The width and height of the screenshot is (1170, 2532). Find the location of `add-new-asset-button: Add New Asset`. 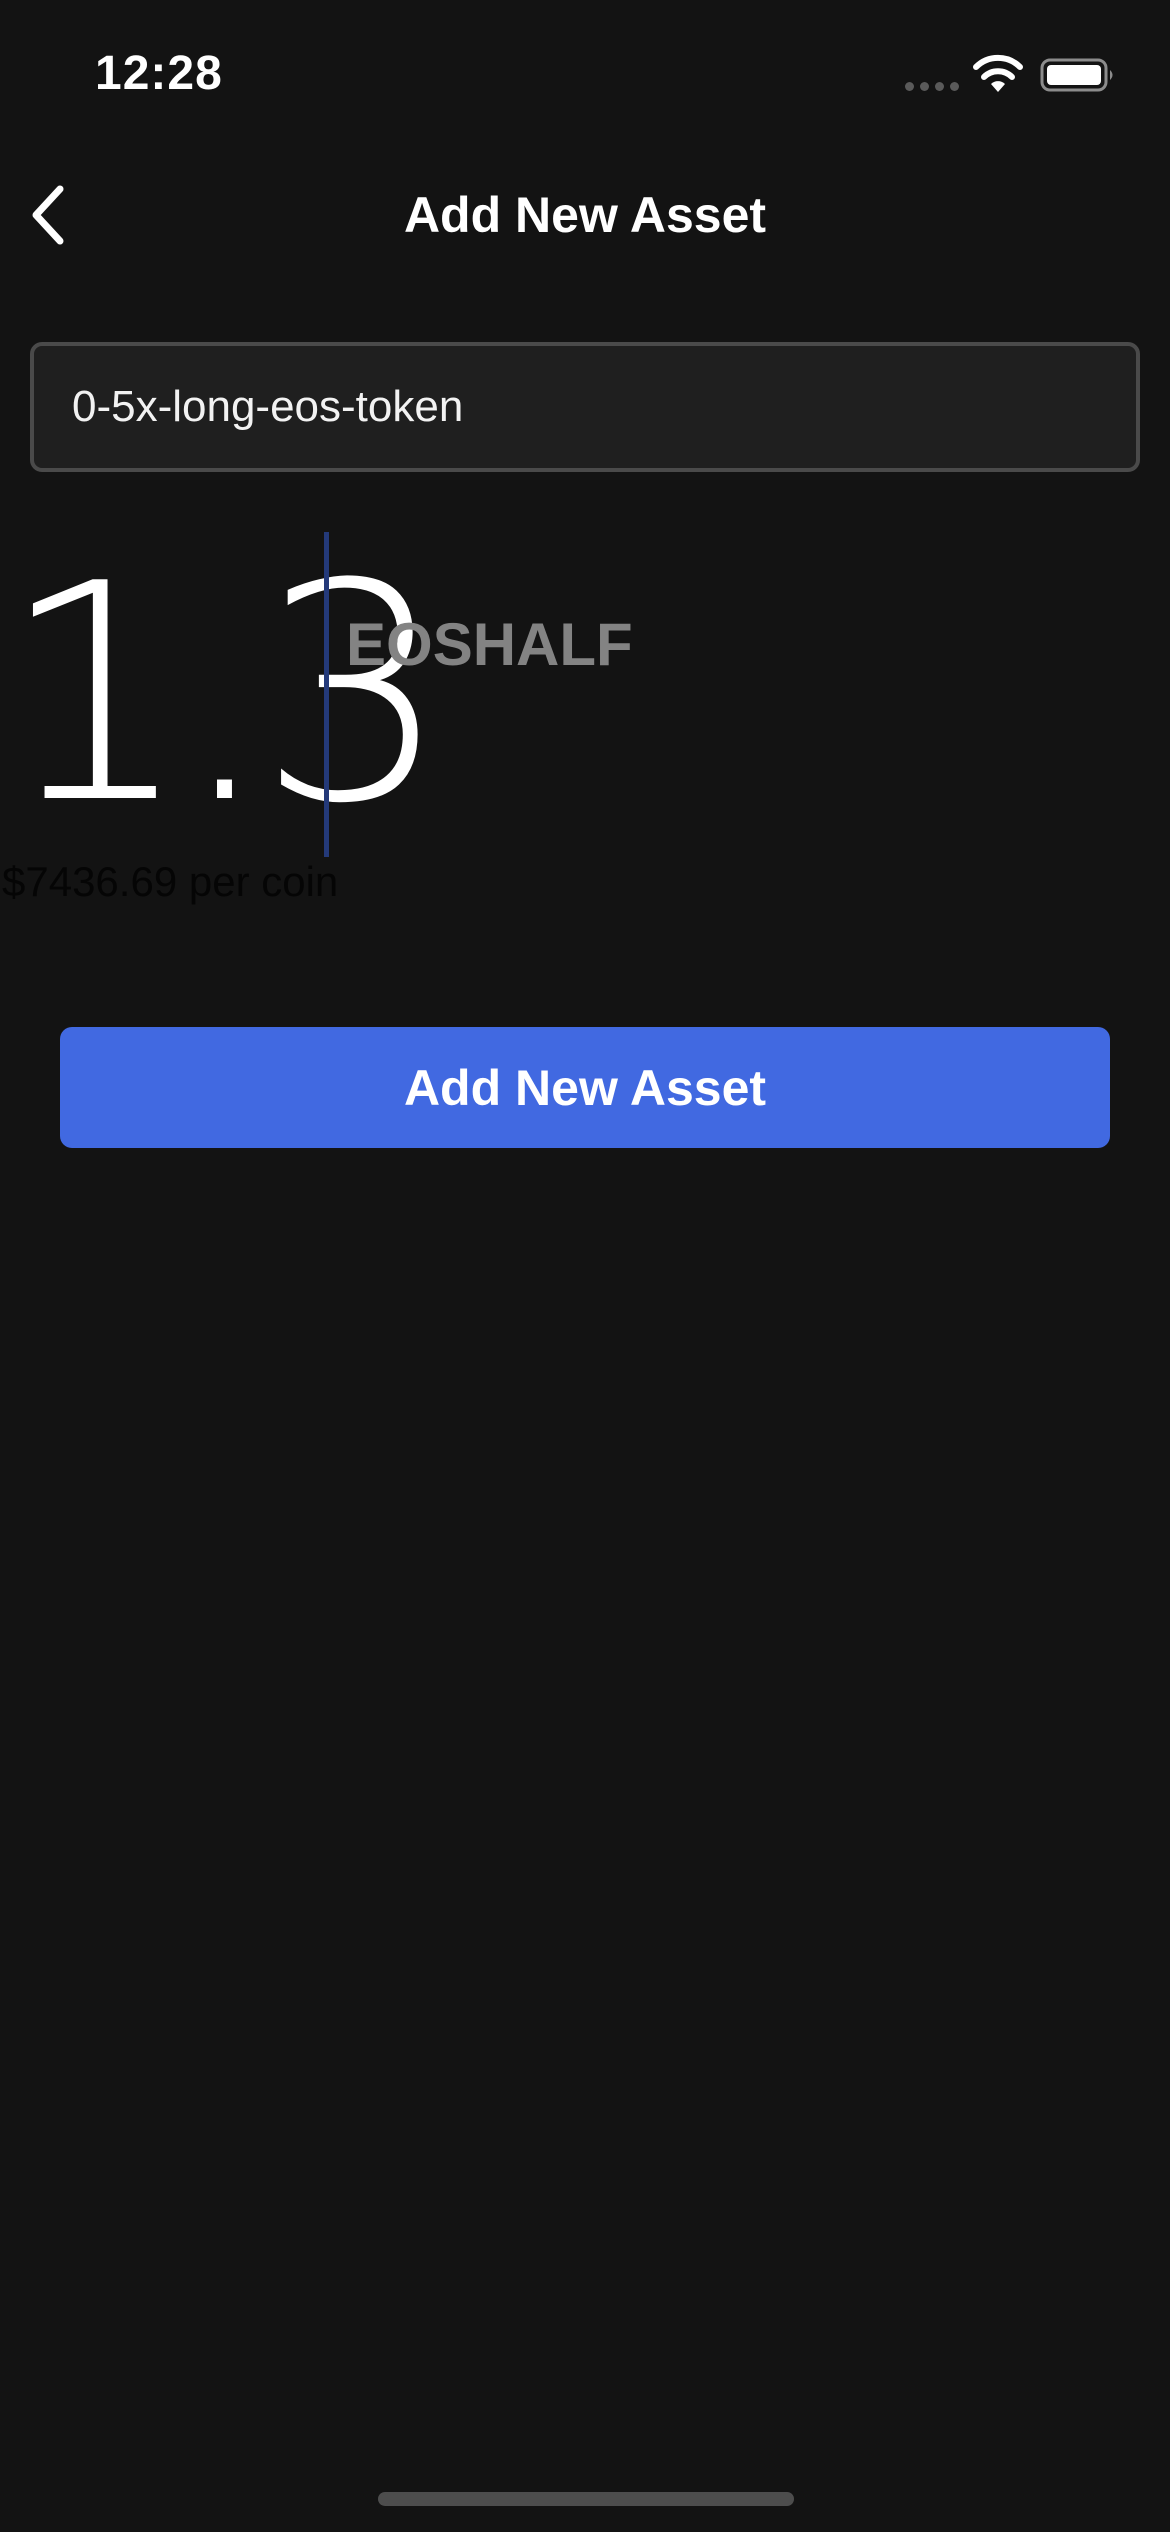

add-new-asset-button: Add New Asset is located at coordinates (585, 1087).